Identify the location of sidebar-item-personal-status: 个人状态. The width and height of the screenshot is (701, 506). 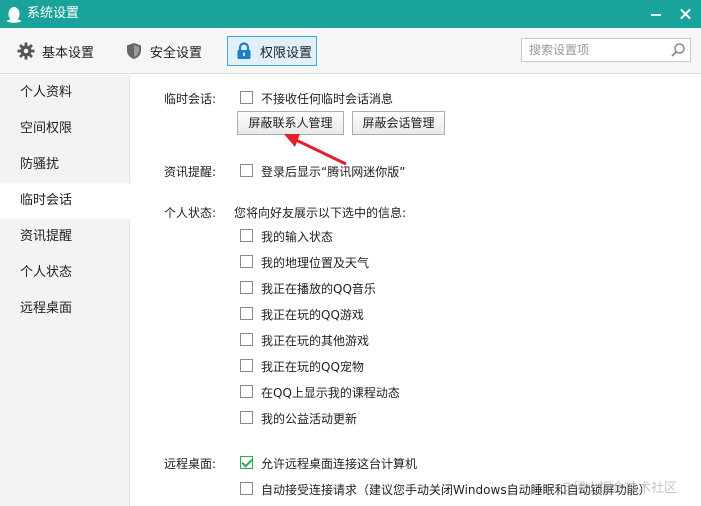
(64, 273).